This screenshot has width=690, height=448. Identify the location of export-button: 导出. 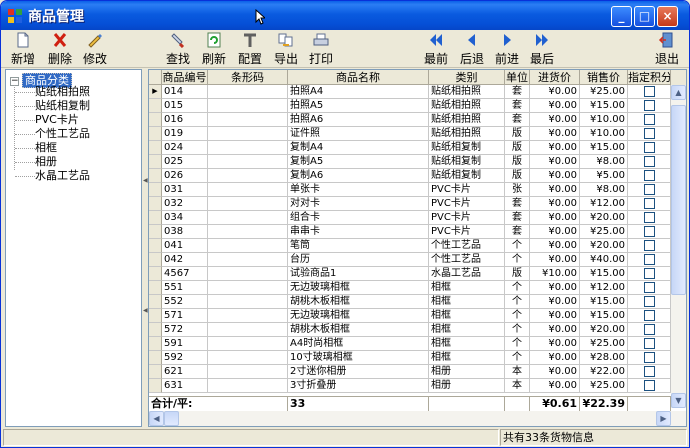
(286, 49).